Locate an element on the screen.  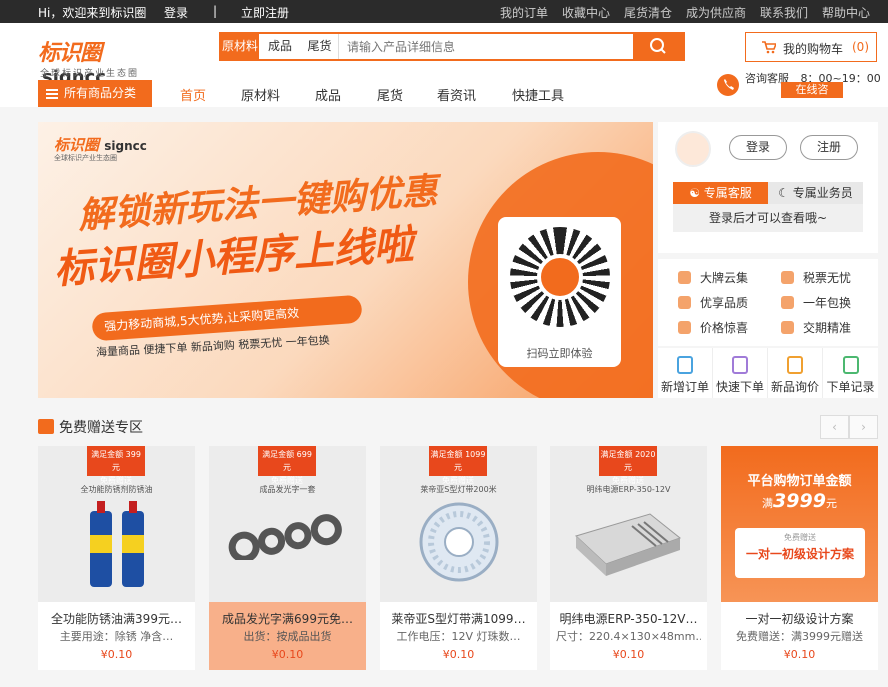
promo-amount: 满3999元 is located at coordinates (799, 501).